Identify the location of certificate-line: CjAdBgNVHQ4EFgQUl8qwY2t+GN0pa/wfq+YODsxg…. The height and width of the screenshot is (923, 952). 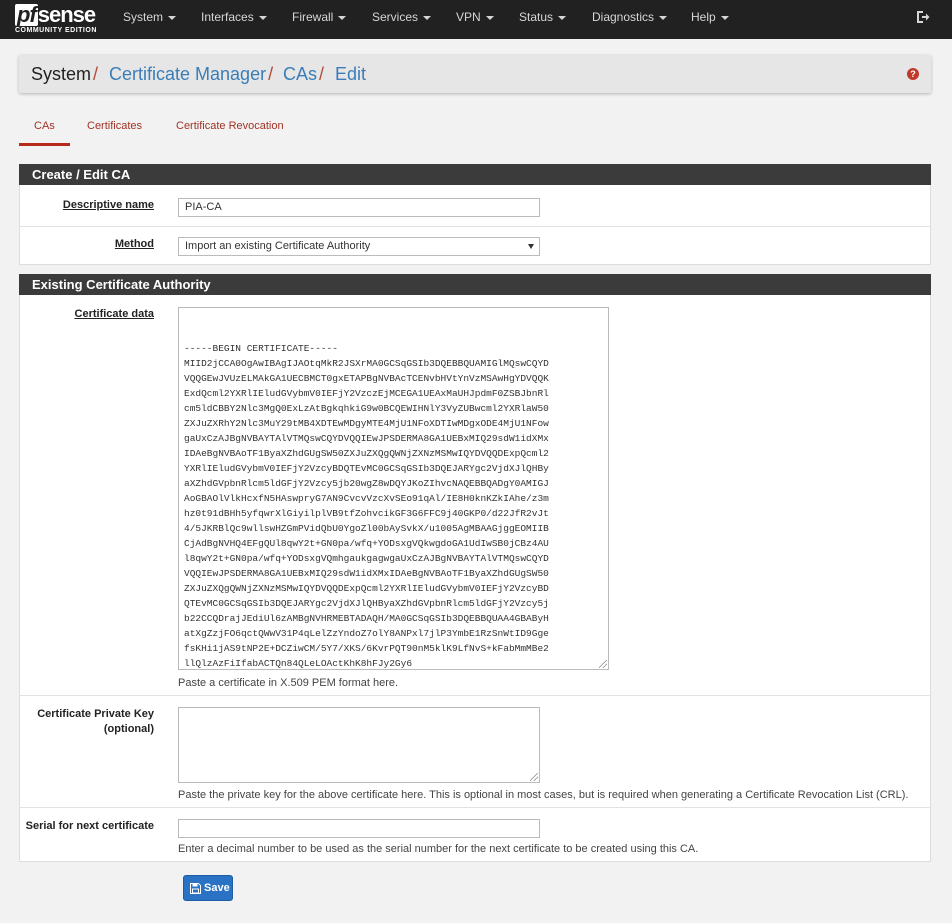
(366, 543).